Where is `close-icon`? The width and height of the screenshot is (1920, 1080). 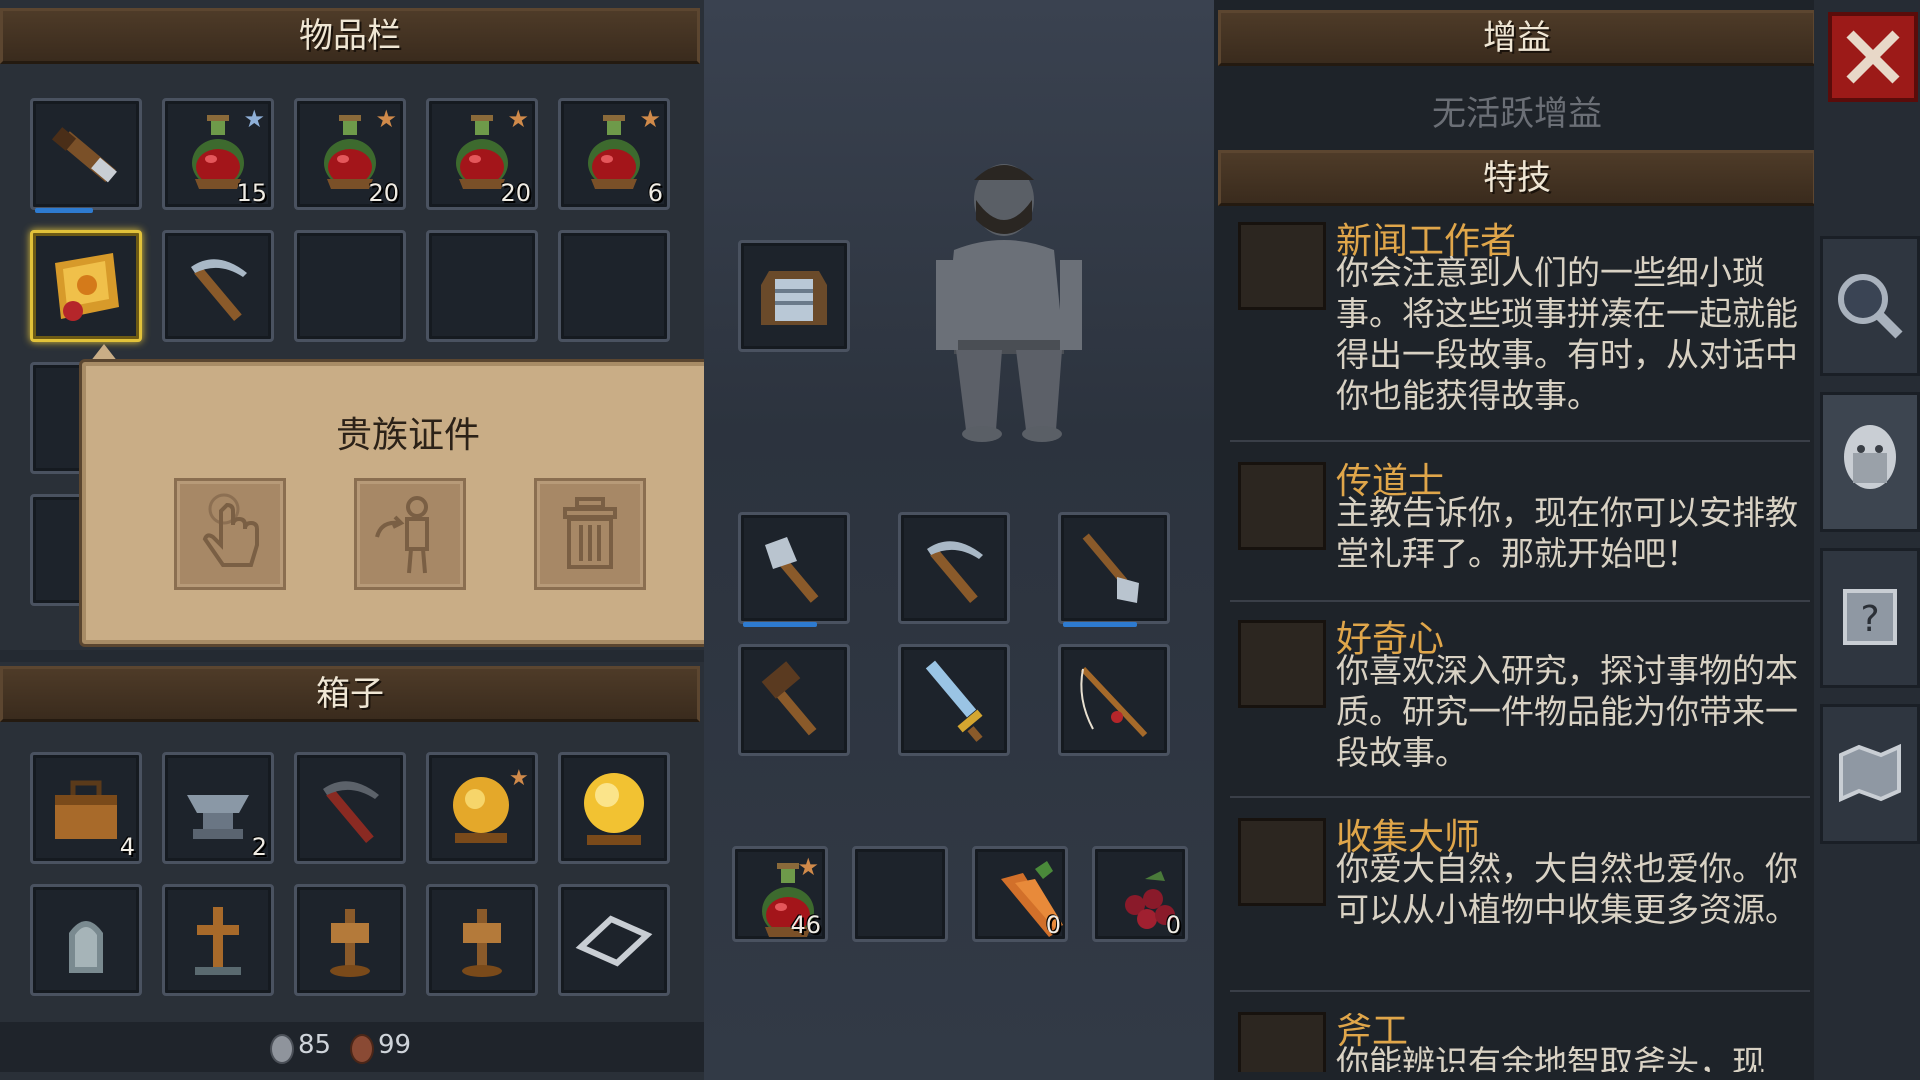
close-icon is located at coordinates (1873, 57).